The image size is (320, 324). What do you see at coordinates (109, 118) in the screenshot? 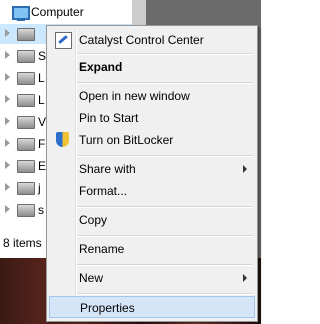
I see `menu-item-label: Pin to Start` at bounding box center [109, 118].